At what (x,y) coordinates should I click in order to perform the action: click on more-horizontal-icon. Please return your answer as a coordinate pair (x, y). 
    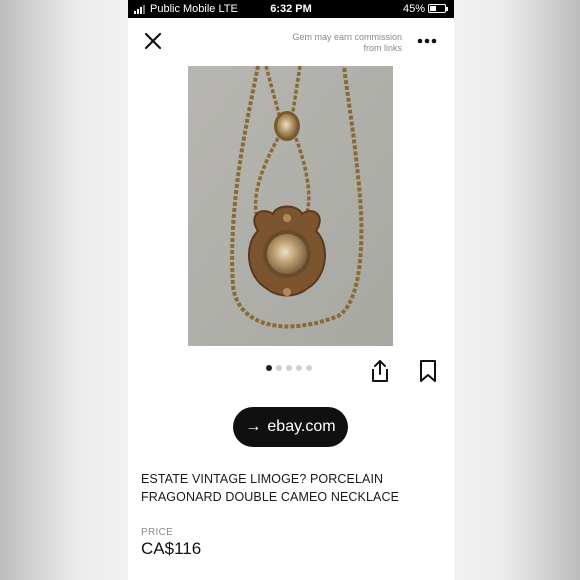
    Looking at the image, I should click on (427, 41).